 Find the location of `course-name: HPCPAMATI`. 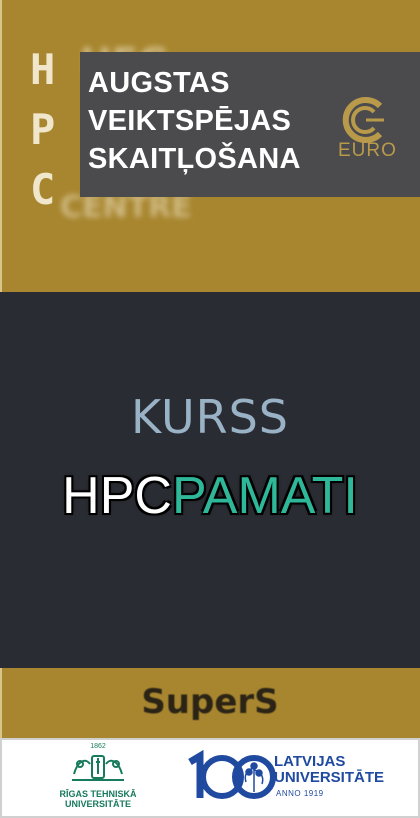

course-name: HPCPAMATI is located at coordinates (210, 496).